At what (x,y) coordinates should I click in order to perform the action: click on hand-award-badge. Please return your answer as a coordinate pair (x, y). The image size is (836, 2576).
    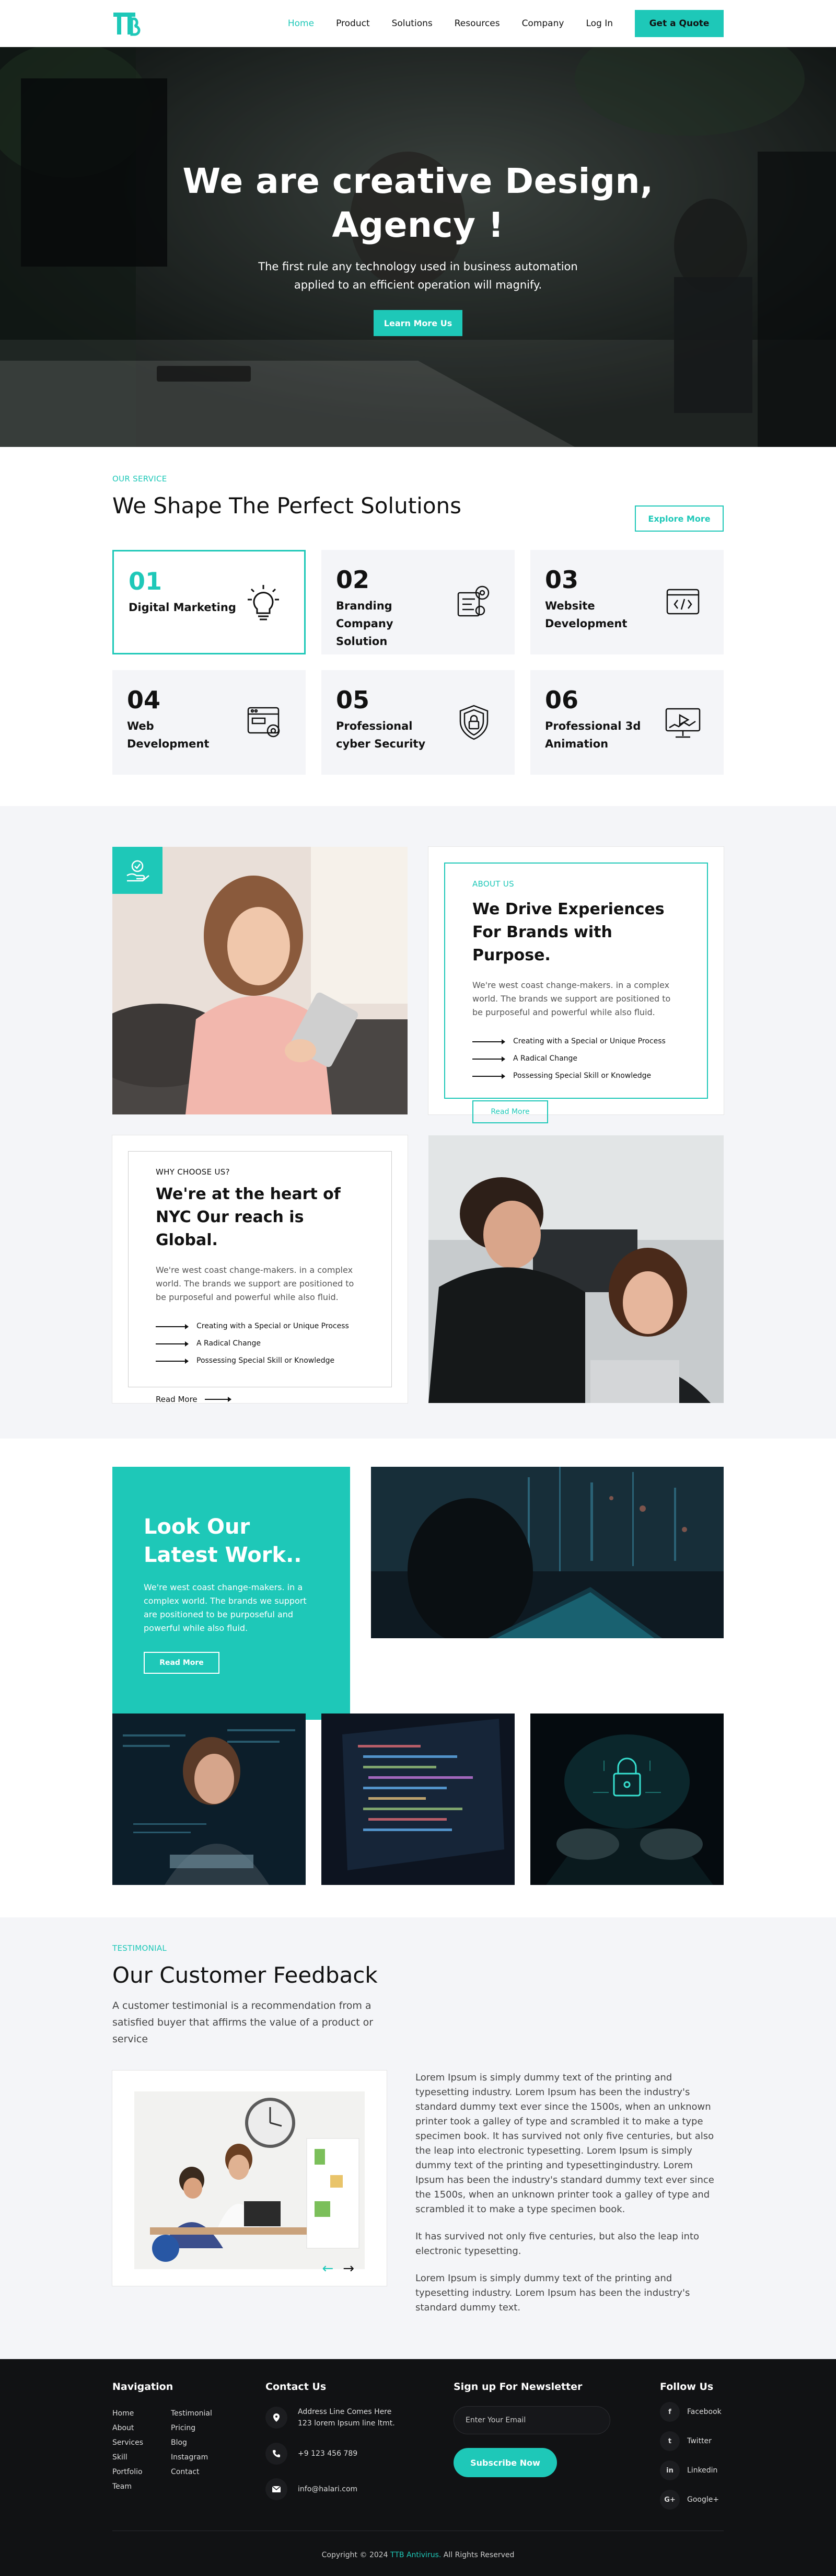
    Looking at the image, I should click on (137, 870).